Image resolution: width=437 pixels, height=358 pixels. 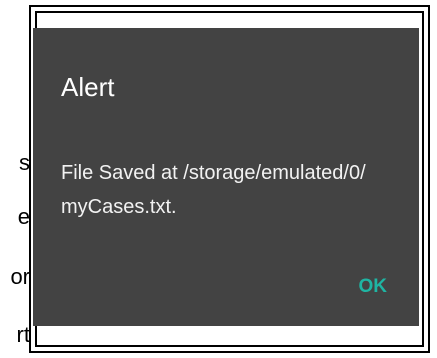 I want to click on background-text-fragment: rt, so click(x=23, y=334).